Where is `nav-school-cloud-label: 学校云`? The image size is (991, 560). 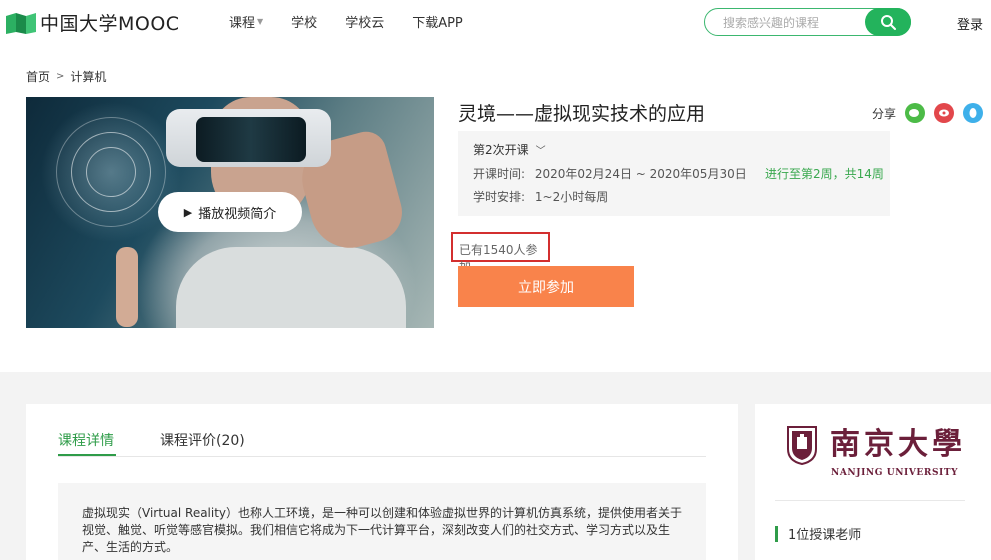 nav-school-cloud-label: 学校云 is located at coordinates (365, 23).